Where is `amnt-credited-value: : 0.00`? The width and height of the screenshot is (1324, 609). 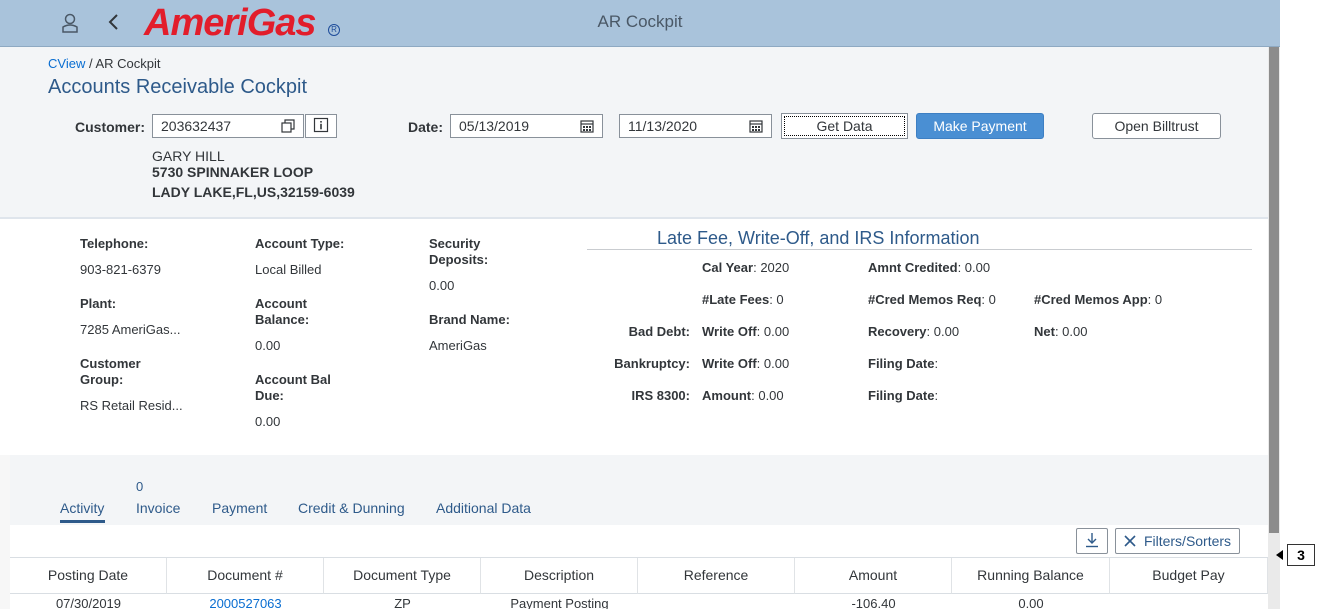 amnt-credited-value: : 0.00 is located at coordinates (974, 267).